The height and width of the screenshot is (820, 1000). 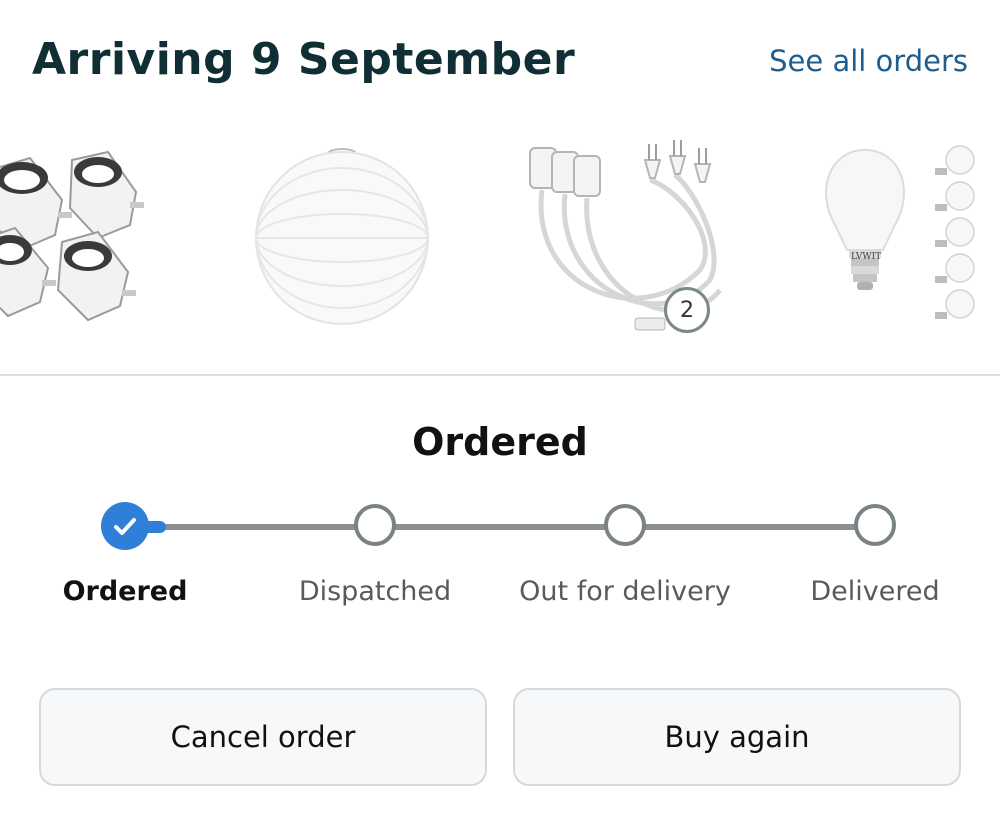 I want to click on step-ordered-label: Ordered, so click(x=125, y=591).